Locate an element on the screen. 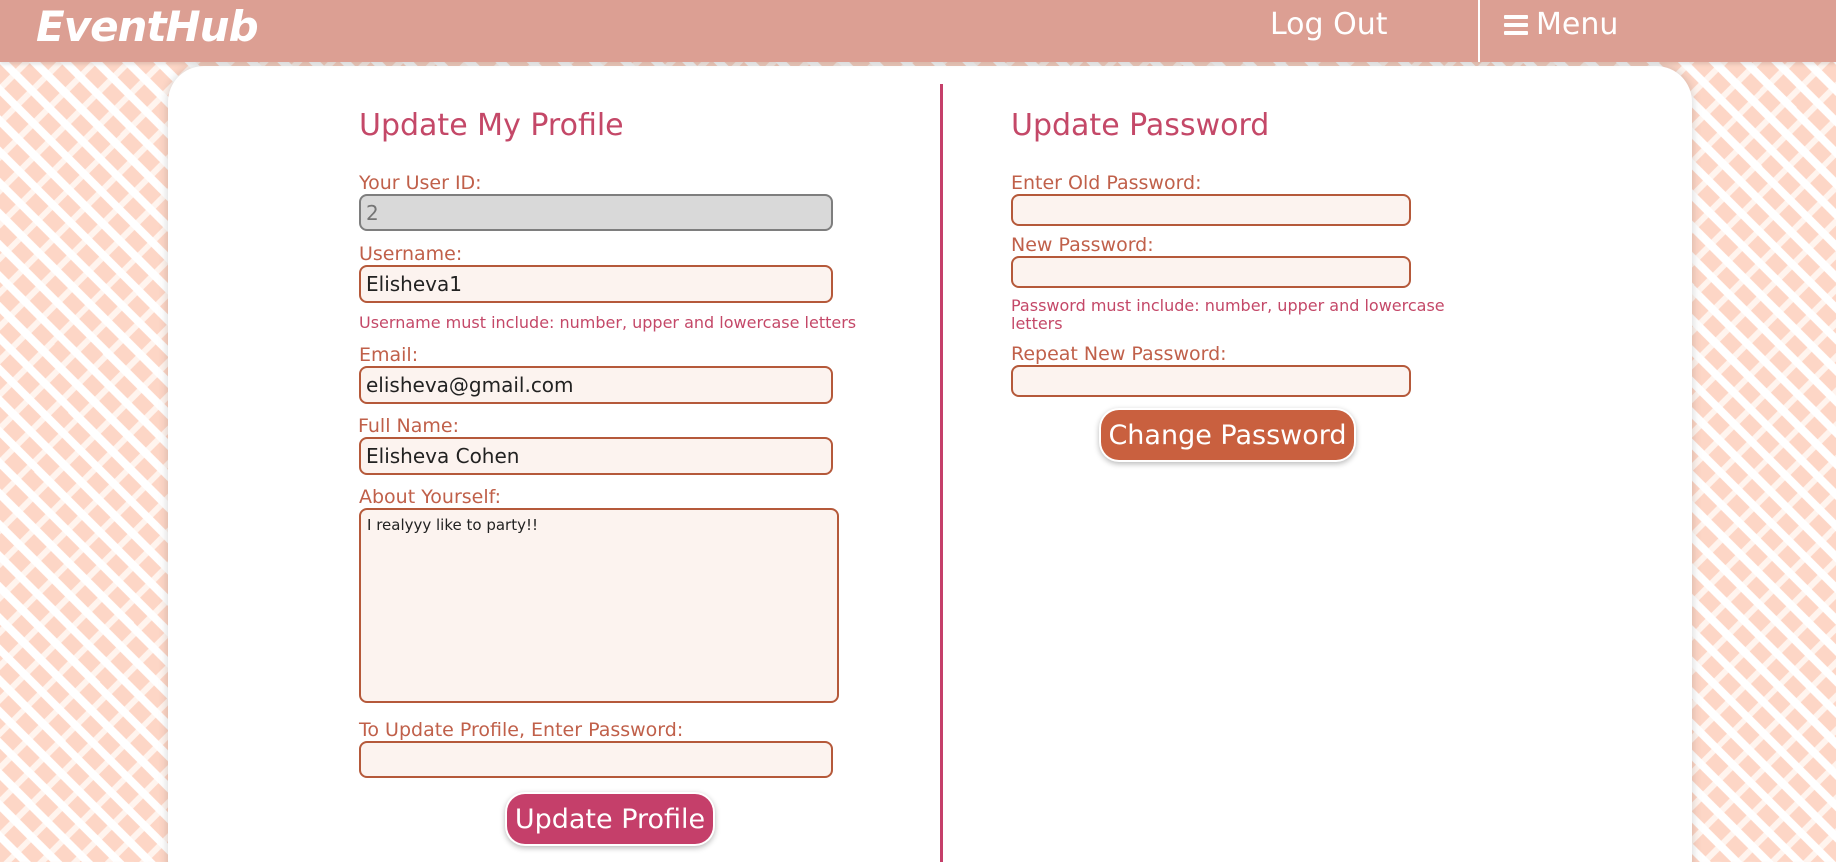  new-password-field is located at coordinates (1211, 272).